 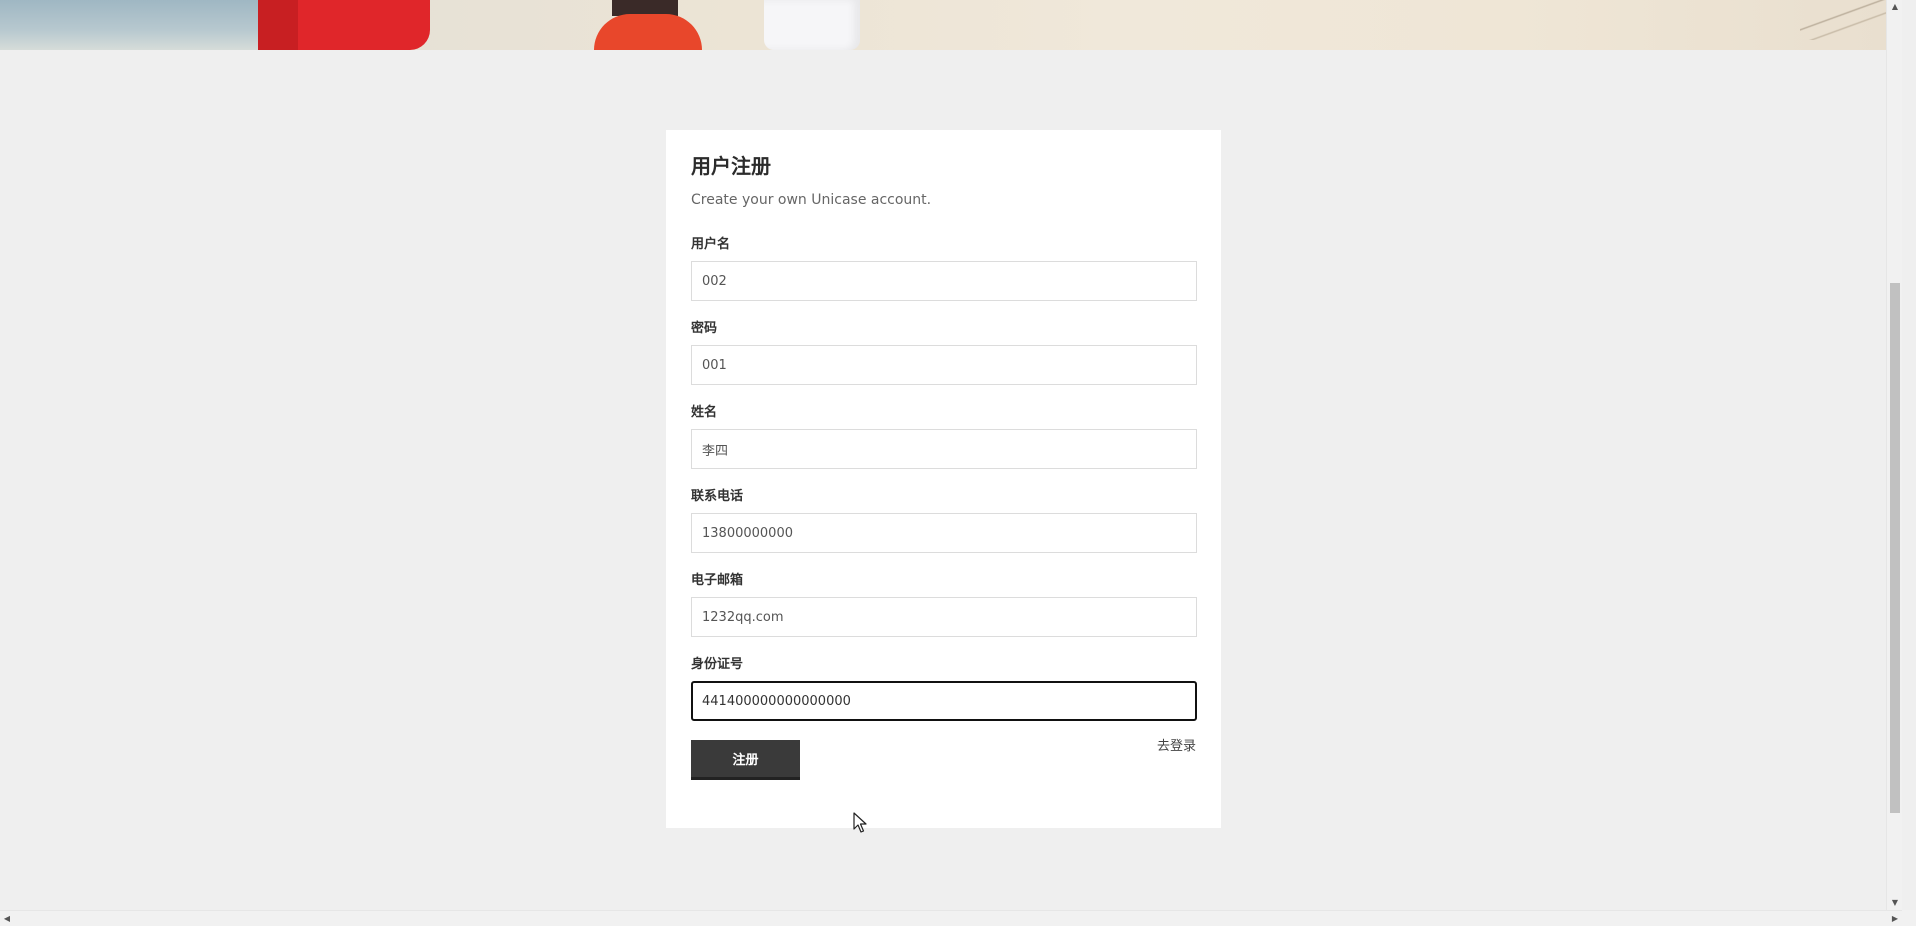 I want to click on id-number-field-group: 身份证号, so click(x=944, y=688).